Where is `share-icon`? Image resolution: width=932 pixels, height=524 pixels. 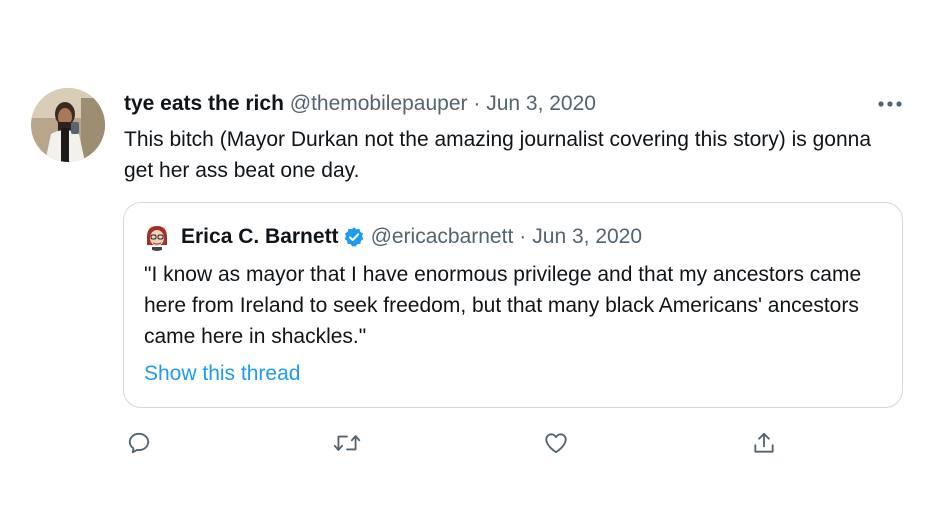
share-icon is located at coordinates (764, 442).